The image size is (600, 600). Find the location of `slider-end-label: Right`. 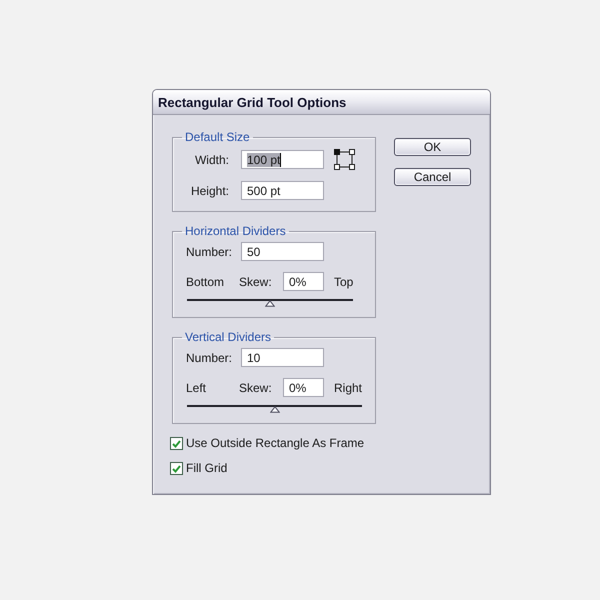

slider-end-label: Right is located at coordinates (348, 387).